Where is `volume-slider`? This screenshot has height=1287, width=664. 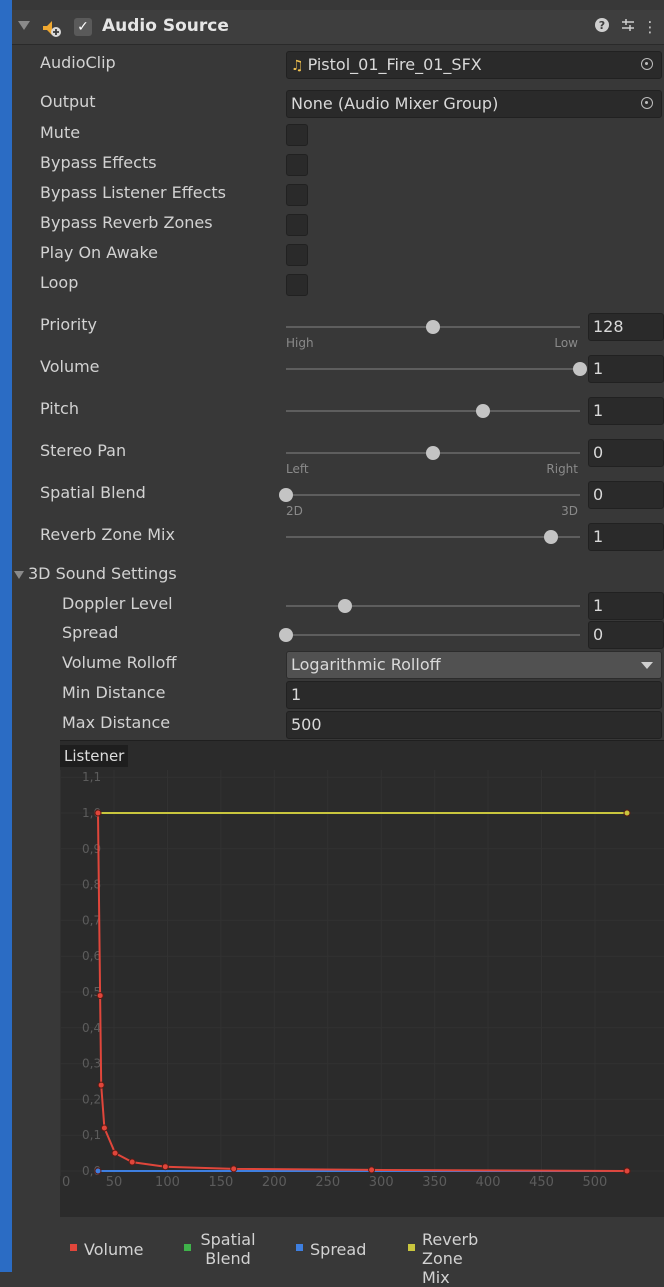 volume-slider is located at coordinates (436, 369).